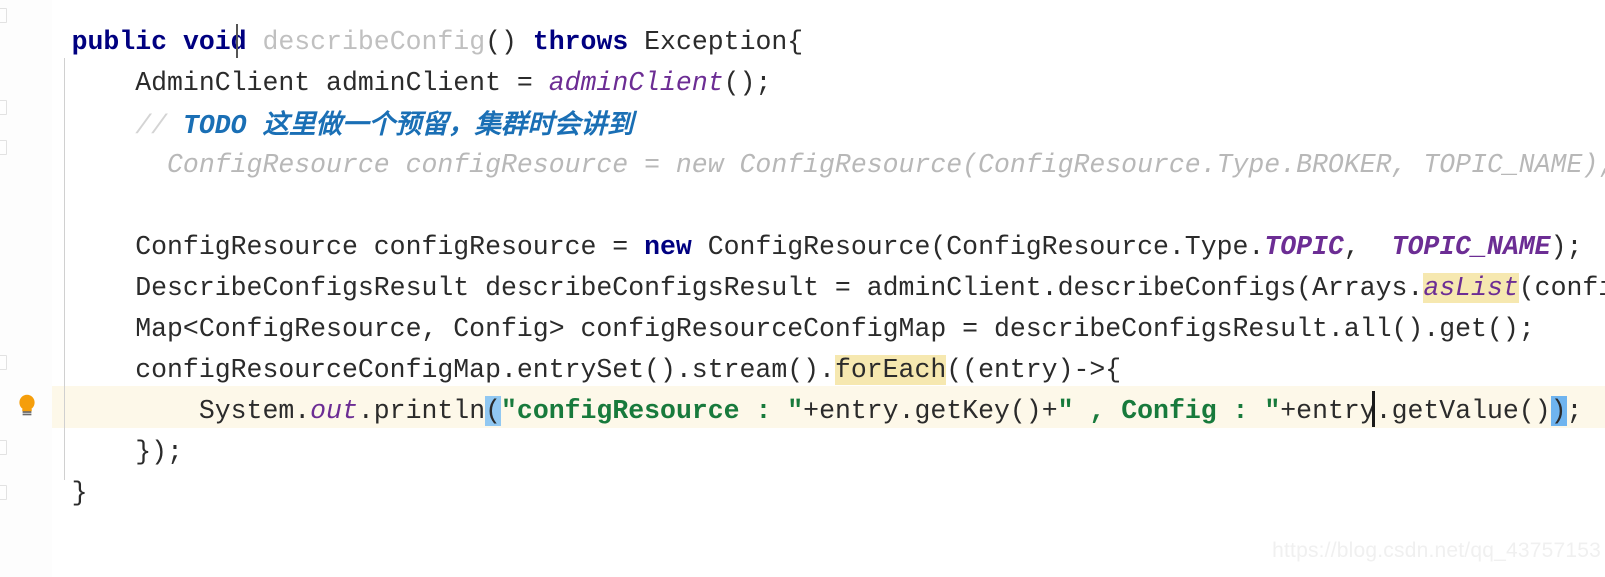 Image resolution: width=1605 pixels, height=577 pixels. What do you see at coordinates (1415, 411) in the screenshot?
I see `code-token: +entry.getValue()` at bounding box center [1415, 411].